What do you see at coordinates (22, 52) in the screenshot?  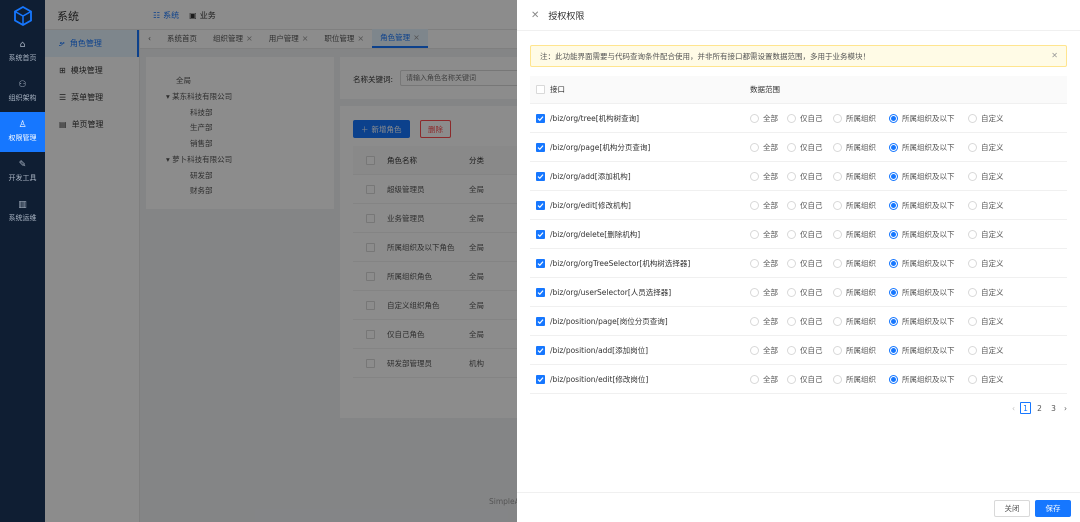 I see `rail-item-0: ⌂ 系统首页` at bounding box center [22, 52].